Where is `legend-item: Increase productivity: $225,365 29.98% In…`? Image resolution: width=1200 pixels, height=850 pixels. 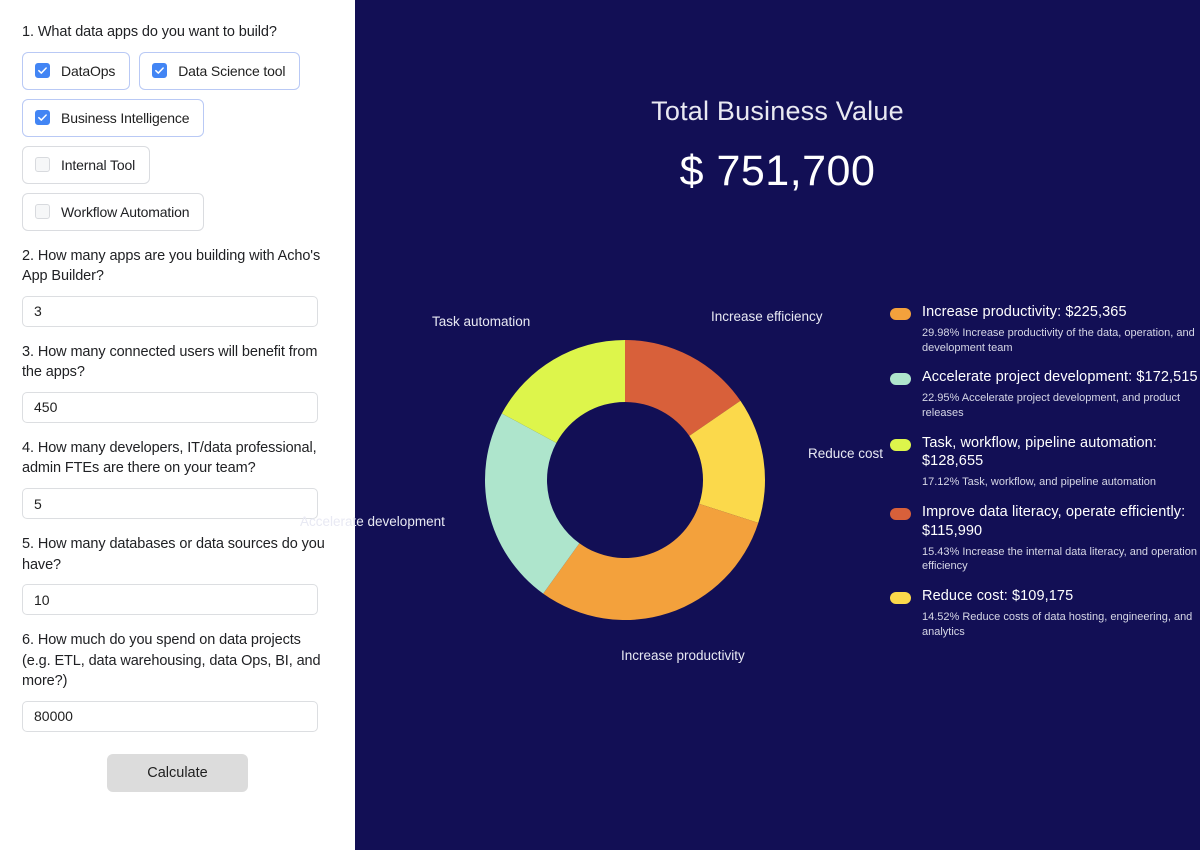
legend-item: Increase productivity: $225,365 29.98% In… is located at coordinates (1045, 329).